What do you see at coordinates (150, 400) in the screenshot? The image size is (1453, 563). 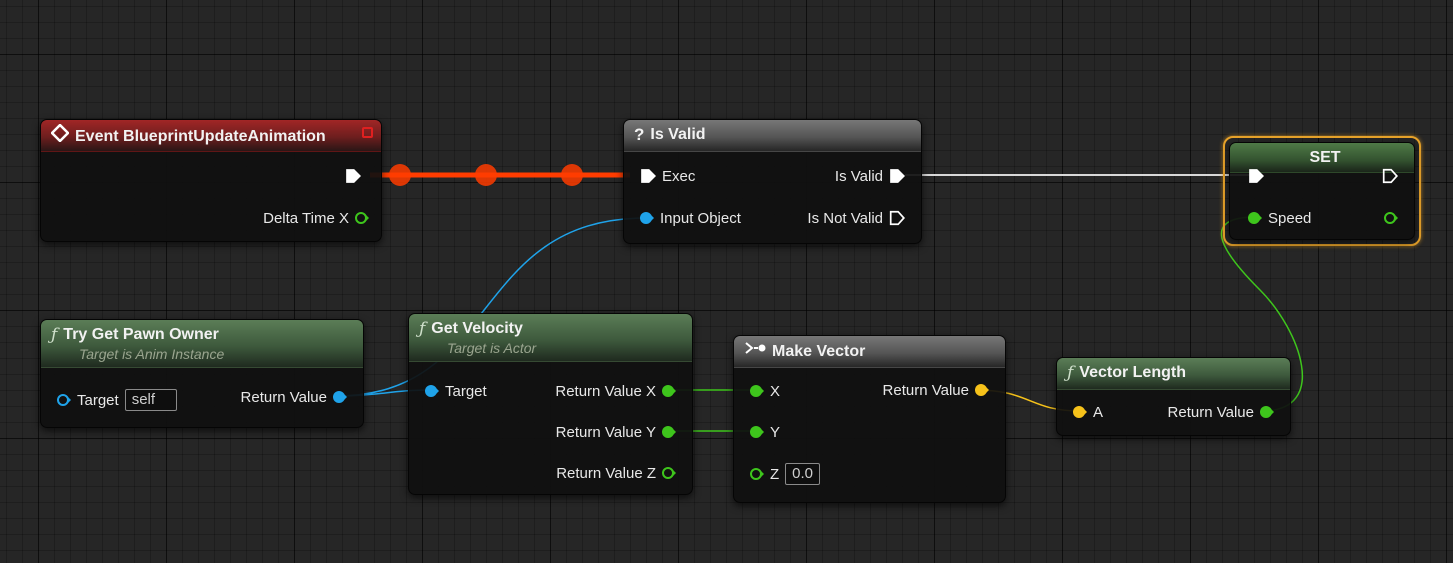 I see `target-self-field: self` at bounding box center [150, 400].